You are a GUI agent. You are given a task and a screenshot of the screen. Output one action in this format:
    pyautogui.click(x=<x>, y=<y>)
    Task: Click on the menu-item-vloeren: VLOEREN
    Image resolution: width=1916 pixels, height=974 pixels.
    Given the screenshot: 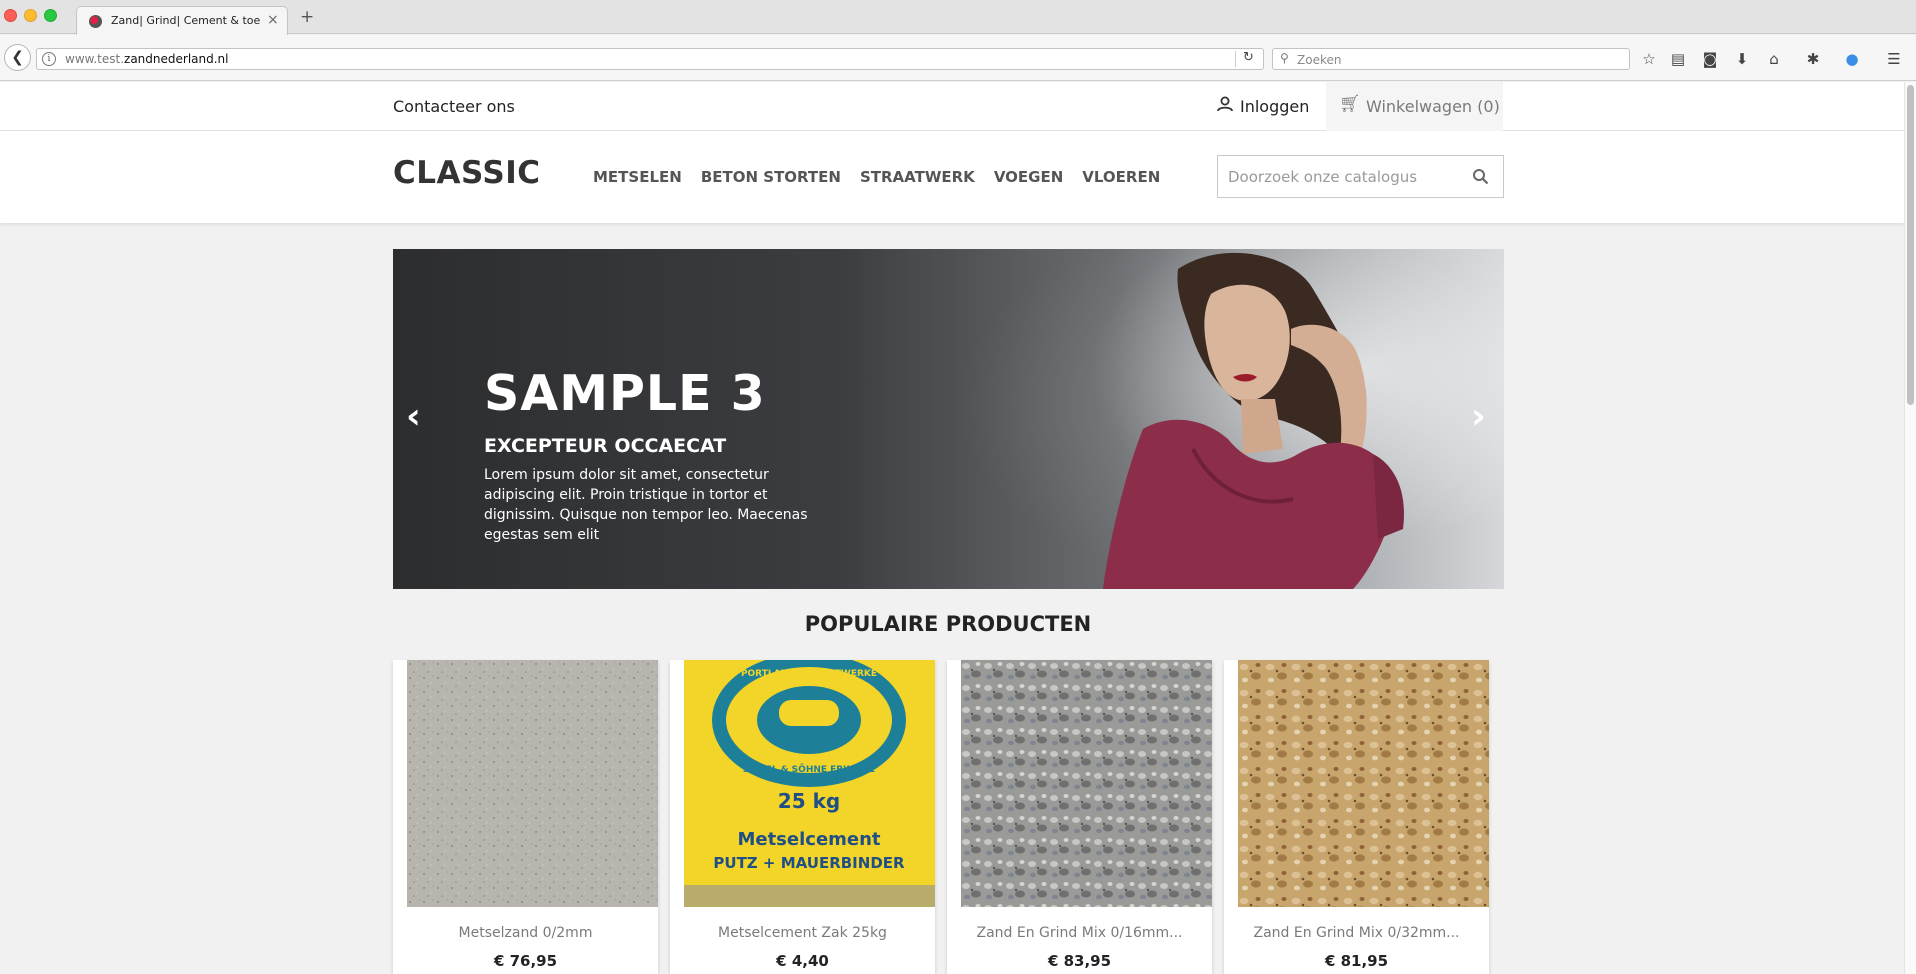 What is the action you would take?
    pyautogui.click(x=1121, y=177)
    